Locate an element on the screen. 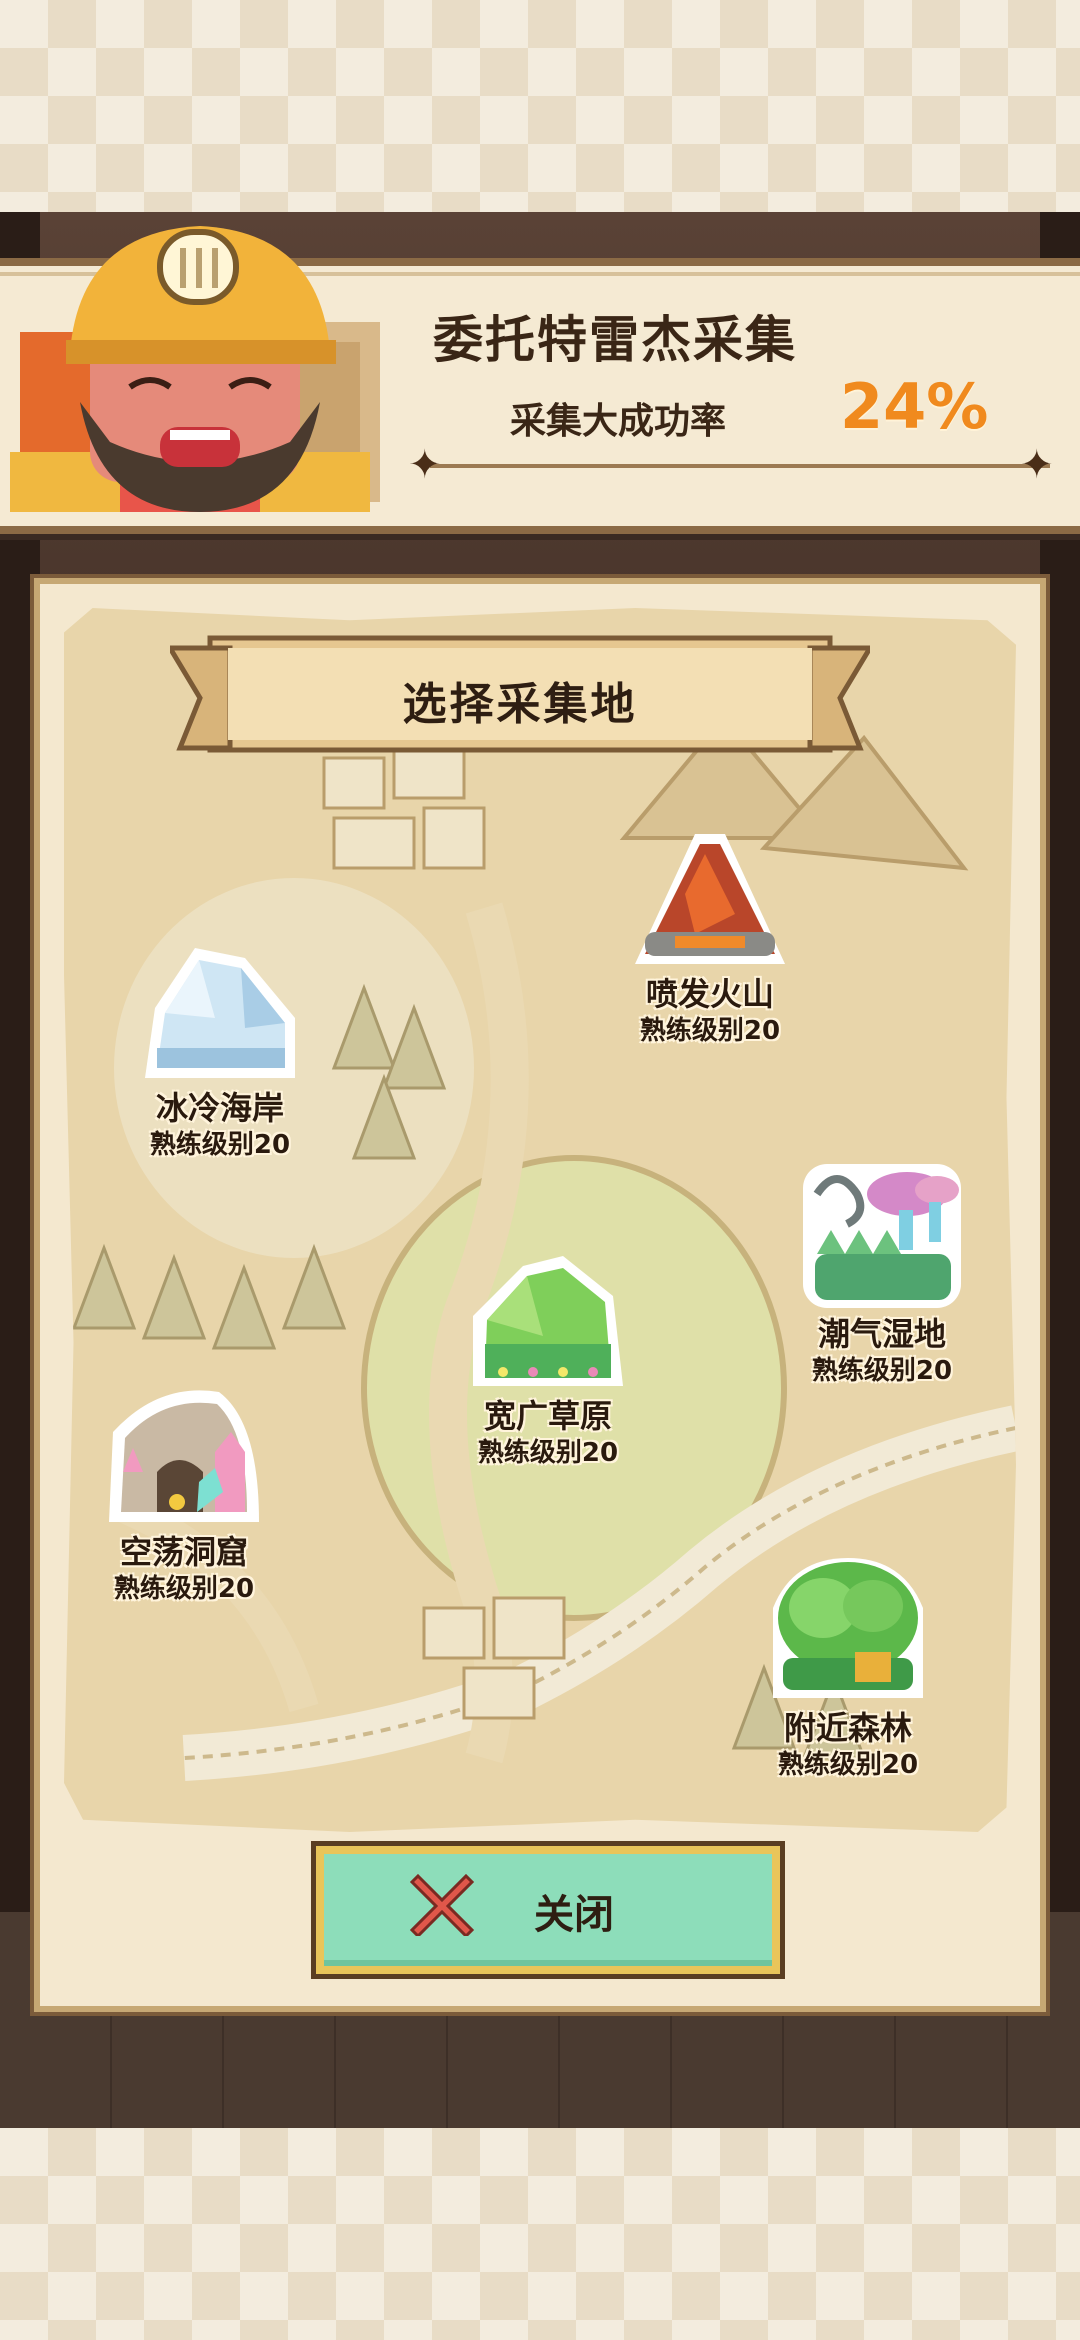 The image size is (1080, 2340). location-cave: 空荡洞窟 熟练级别20 is located at coordinates (184, 1489).